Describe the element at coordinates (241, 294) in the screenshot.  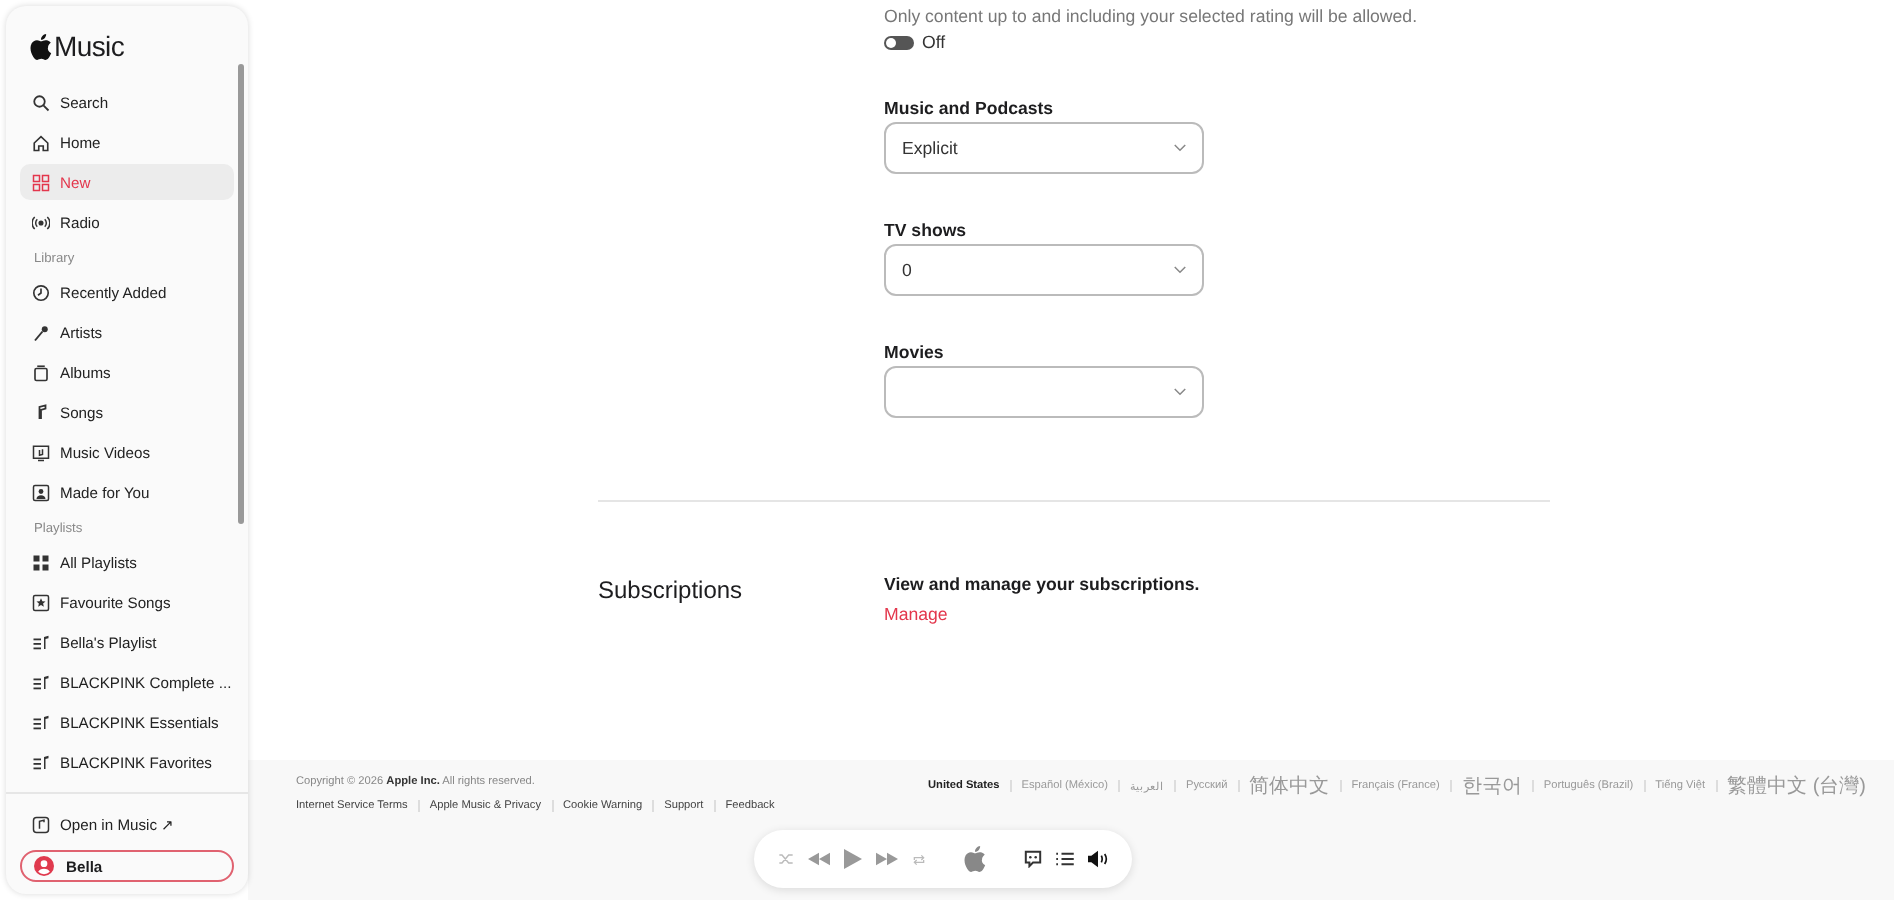
I see `scrollbar` at that location.